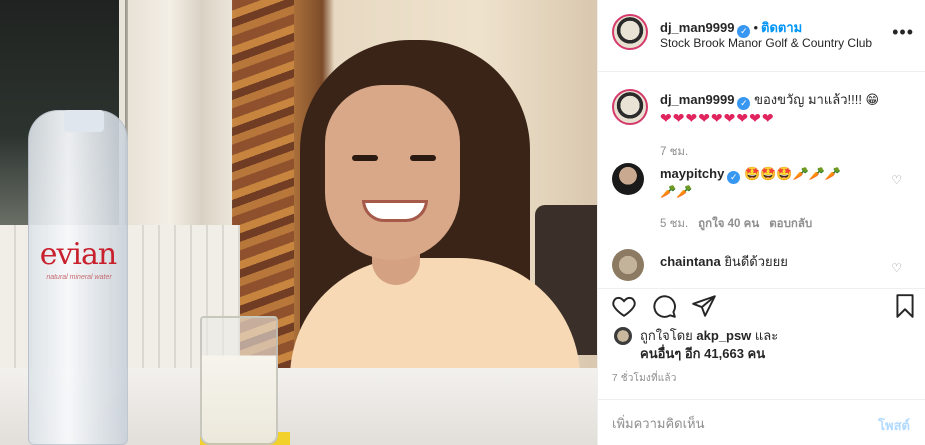 Image resolution: width=925 pixels, height=445 pixels. Describe the element at coordinates (905, 306) in the screenshot. I see `bookmark-icon` at that location.